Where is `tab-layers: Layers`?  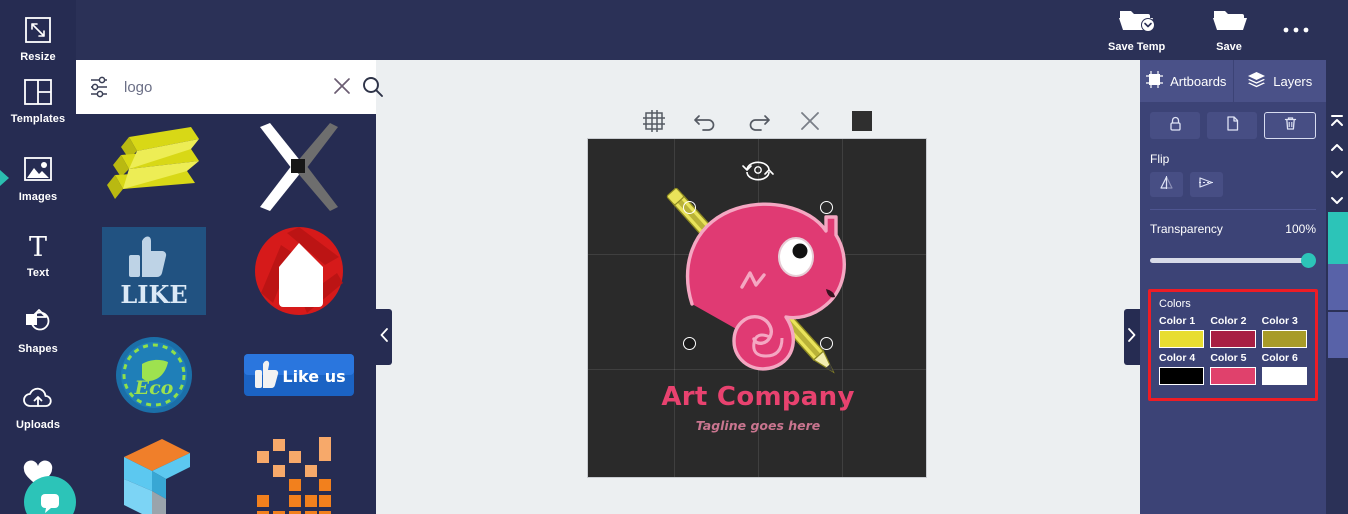 tab-layers: Layers is located at coordinates (1279, 81).